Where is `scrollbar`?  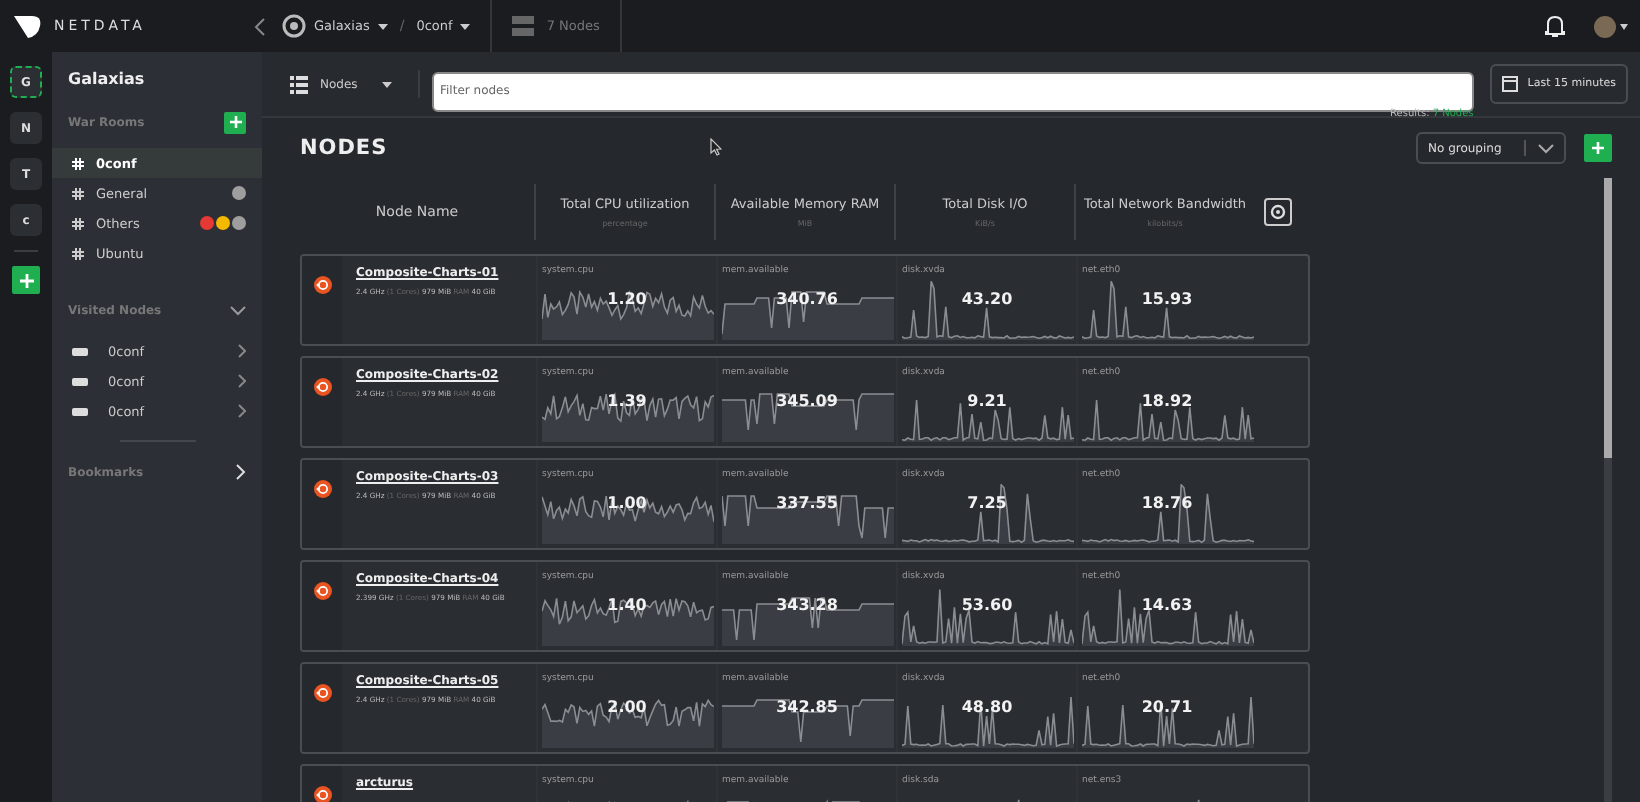
scrollbar is located at coordinates (1608, 490).